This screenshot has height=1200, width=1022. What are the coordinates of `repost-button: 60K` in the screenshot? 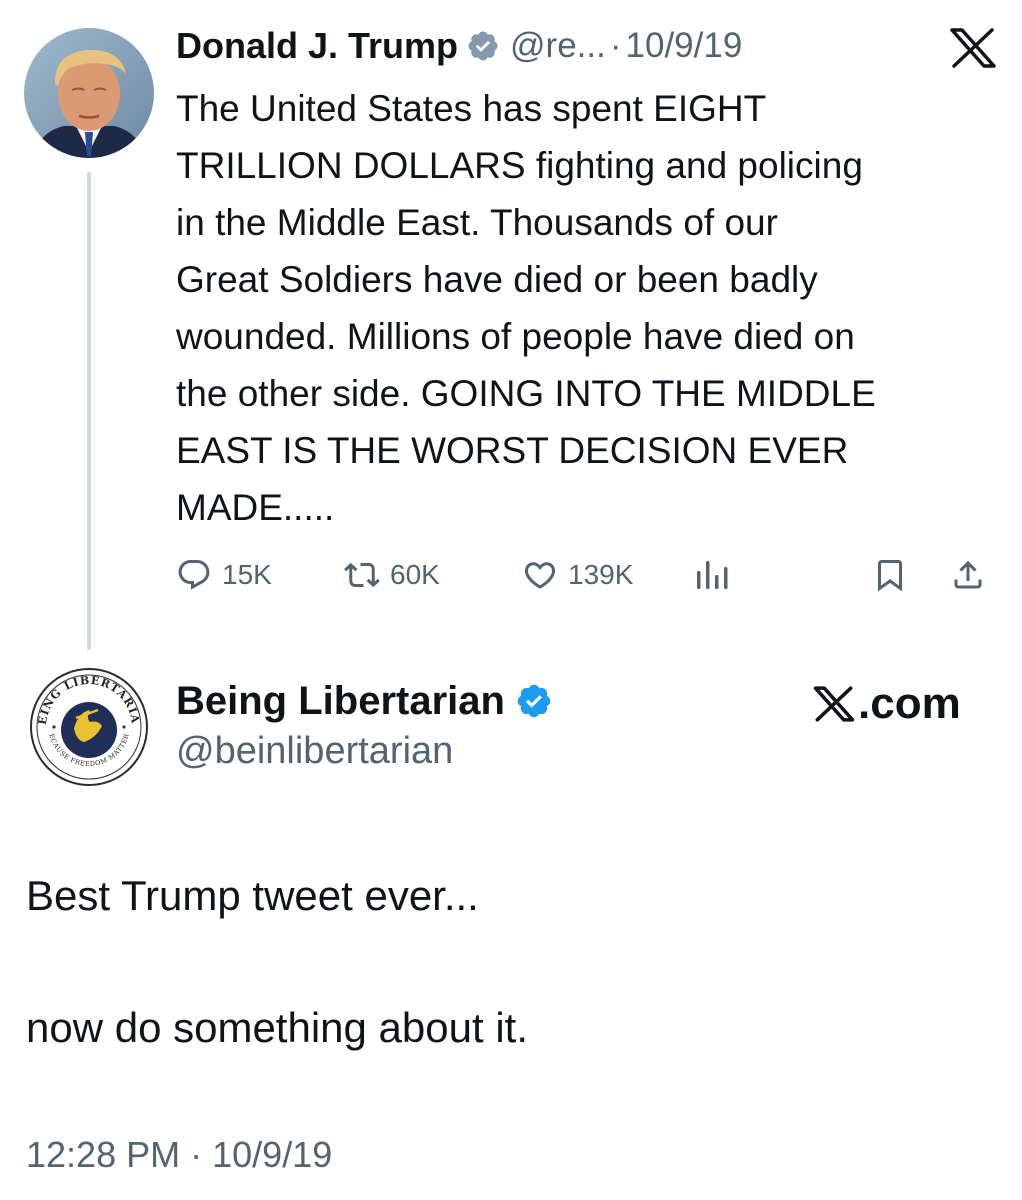 It's located at (392, 575).